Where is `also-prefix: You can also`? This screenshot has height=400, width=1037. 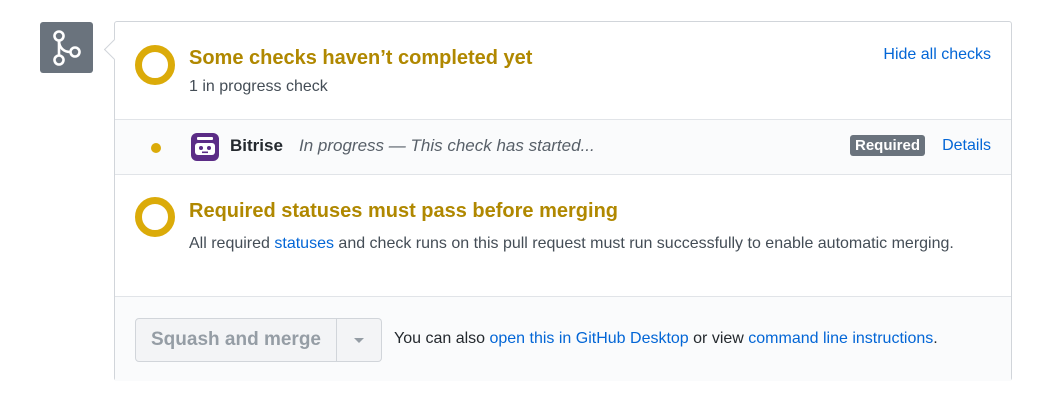
also-prefix: You can also is located at coordinates (442, 338).